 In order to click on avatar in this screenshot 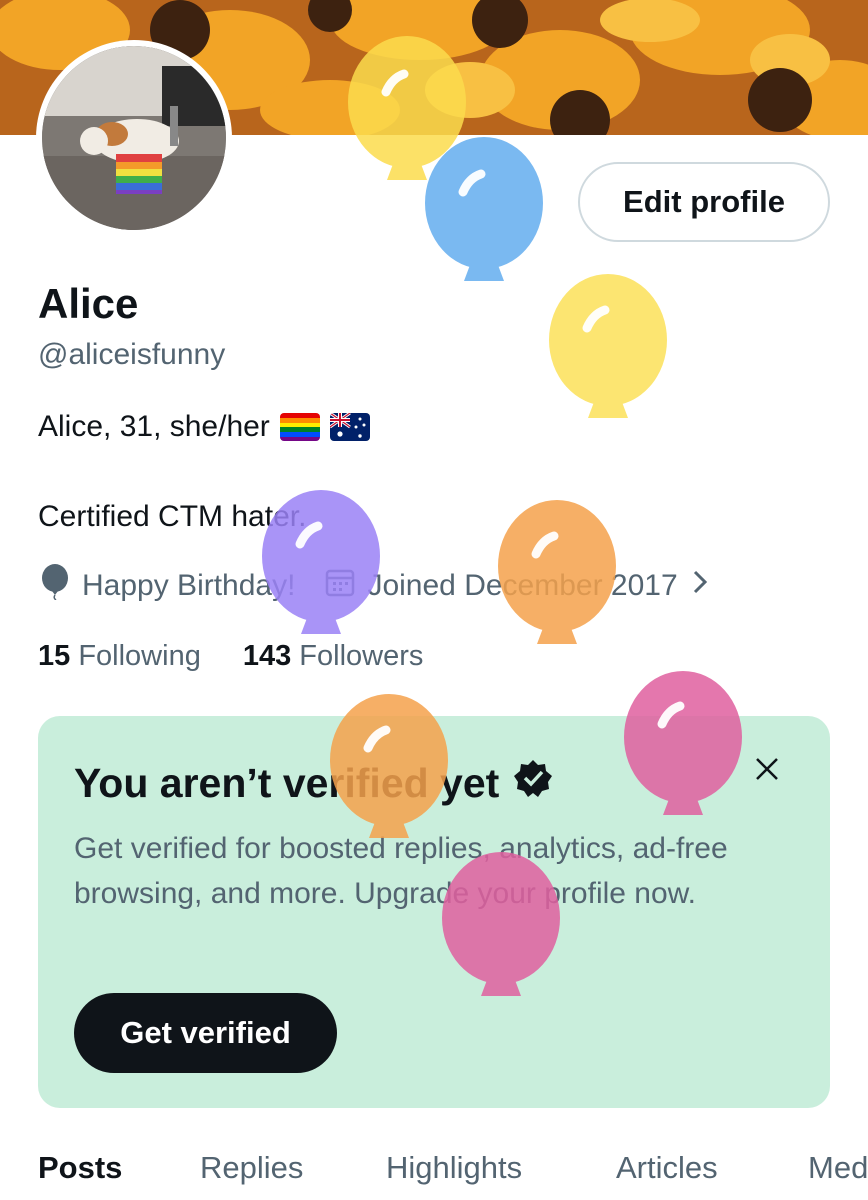, I will do `click(134, 138)`.